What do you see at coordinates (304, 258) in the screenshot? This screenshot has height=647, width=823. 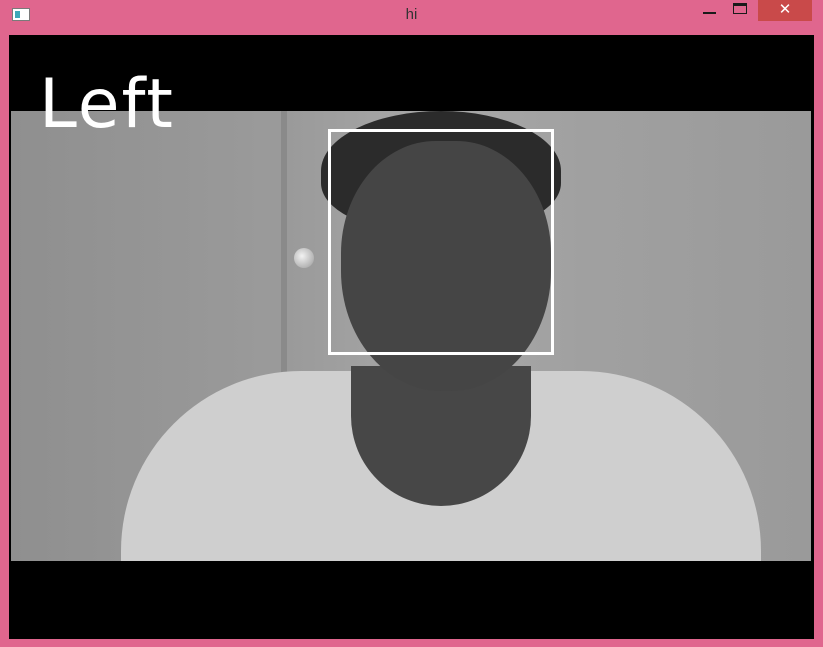 I see `door-knob` at bounding box center [304, 258].